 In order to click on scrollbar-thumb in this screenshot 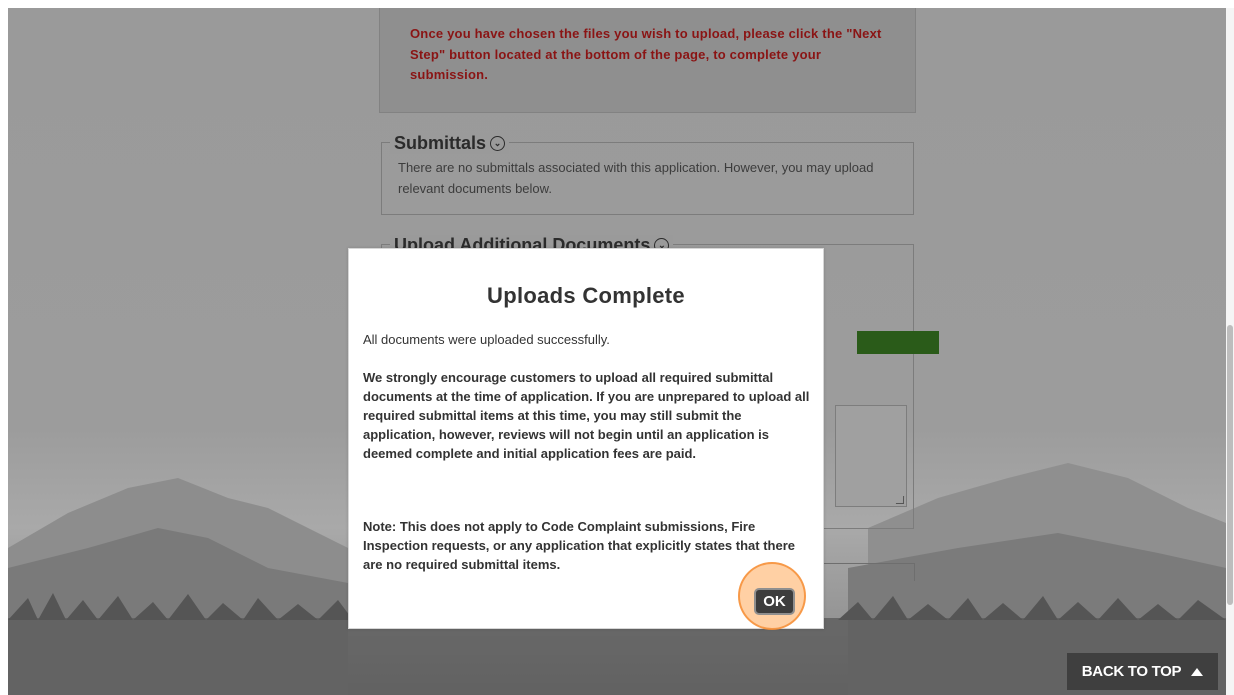, I will do `click(1230, 465)`.